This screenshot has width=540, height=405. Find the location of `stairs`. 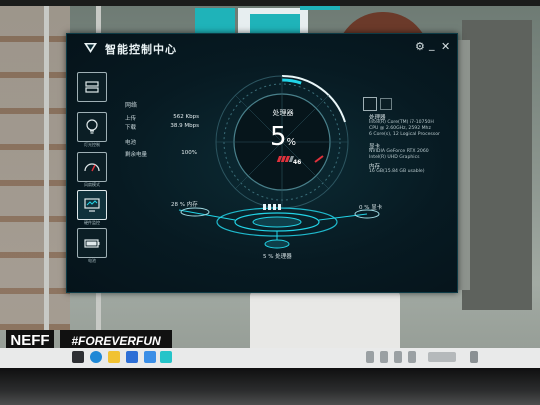

stairs is located at coordinates (35, 165).